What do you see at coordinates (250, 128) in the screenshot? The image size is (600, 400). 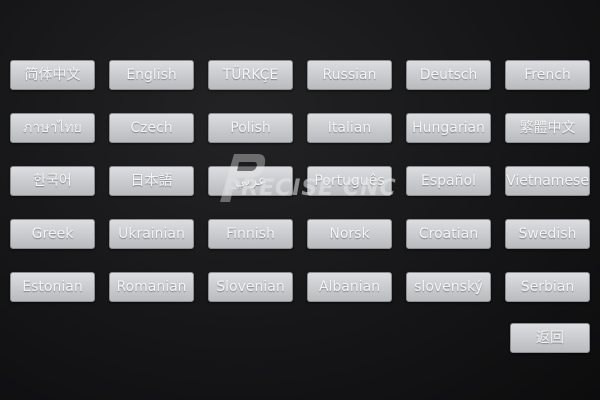 I see `language-button-polish: Polish` at bounding box center [250, 128].